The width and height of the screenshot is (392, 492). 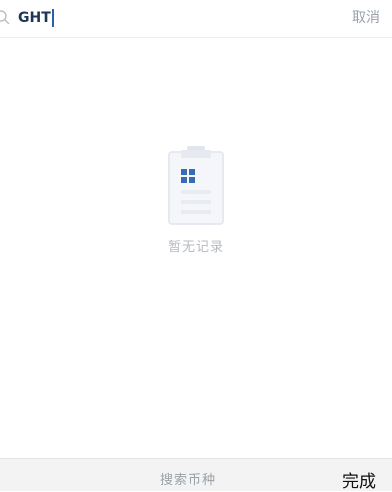 I want to click on search-icon, so click(x=5, y=17).